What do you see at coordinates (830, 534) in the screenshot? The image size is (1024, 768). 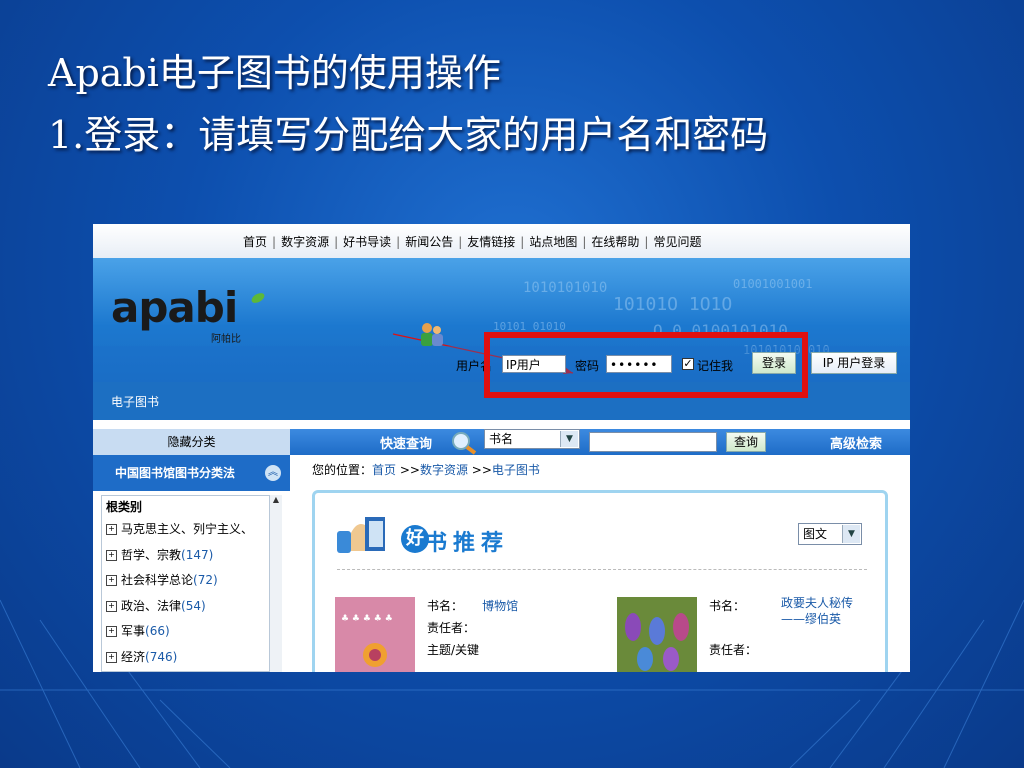 I see `view-mode-select: 图文 ▼` at bounding box center [830, 534].